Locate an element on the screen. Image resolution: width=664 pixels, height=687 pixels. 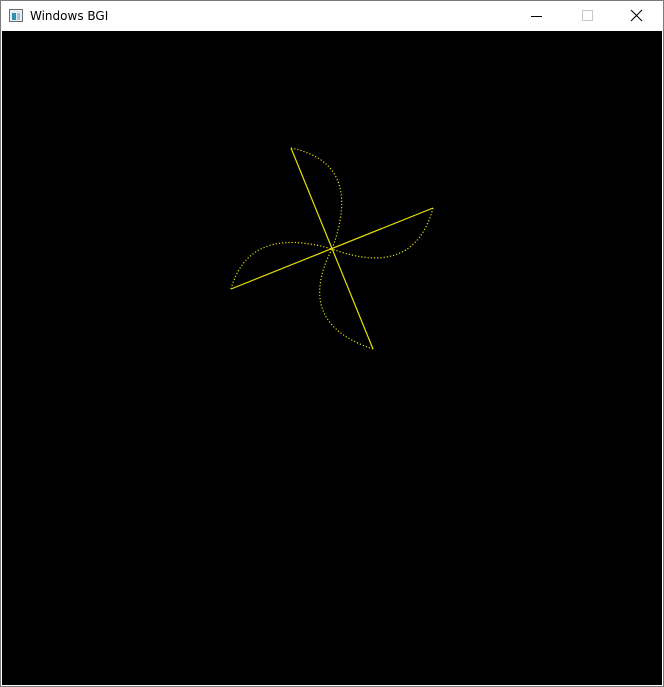
pinwheel-drawing is located at coordinates (332, 248).